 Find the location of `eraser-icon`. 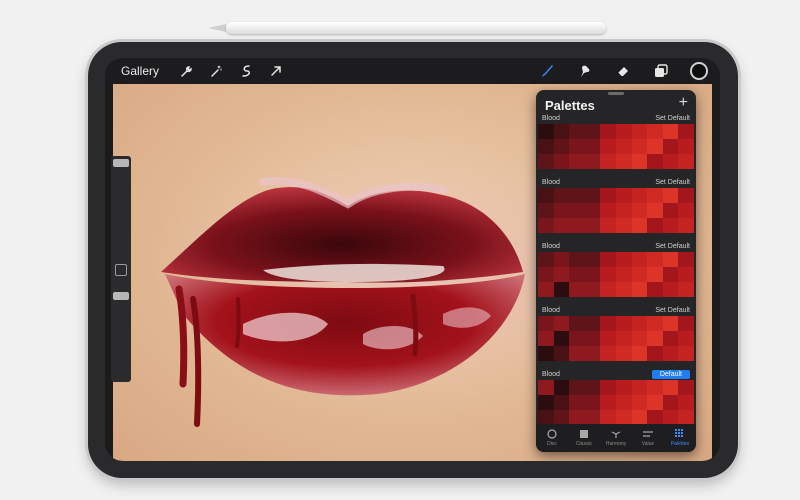

eraser-icon is located at coordinates (623, 71).